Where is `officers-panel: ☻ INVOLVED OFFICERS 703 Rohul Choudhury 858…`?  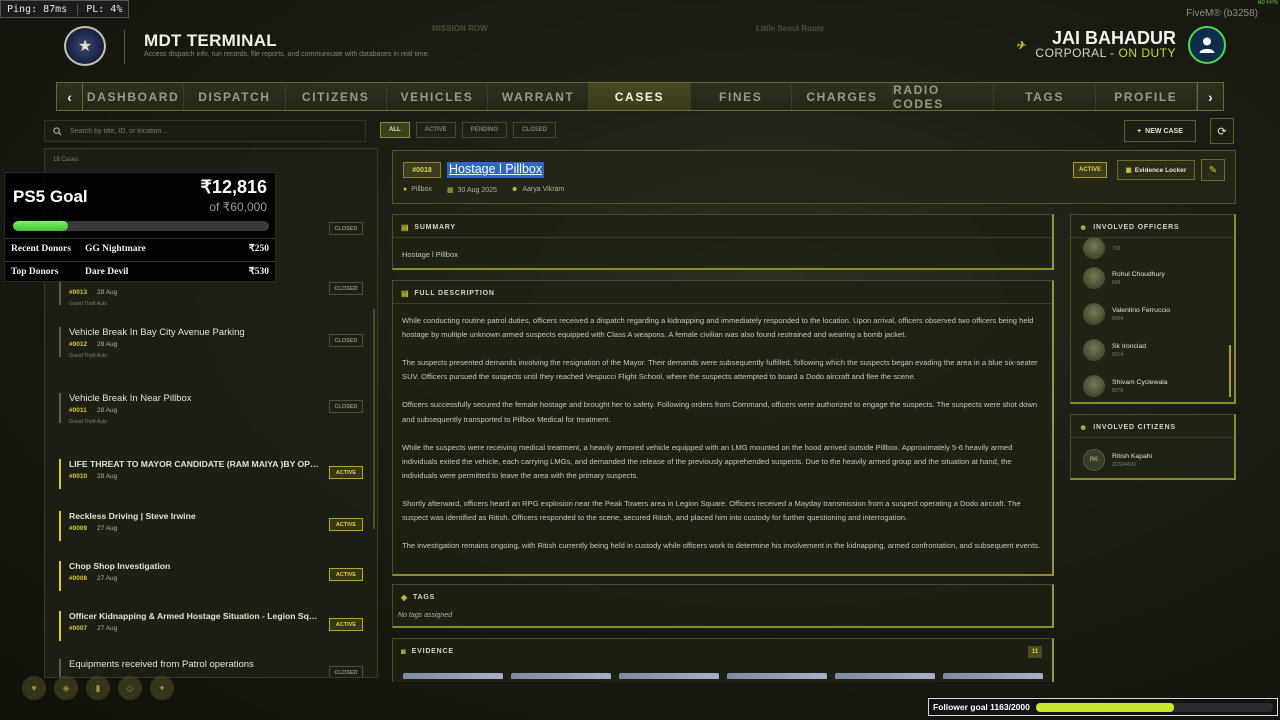
officers-panel: ☻ INVOLVED OFFICERS 703 Rohul Choudhury 858… is located at coordinates (1153, 309).